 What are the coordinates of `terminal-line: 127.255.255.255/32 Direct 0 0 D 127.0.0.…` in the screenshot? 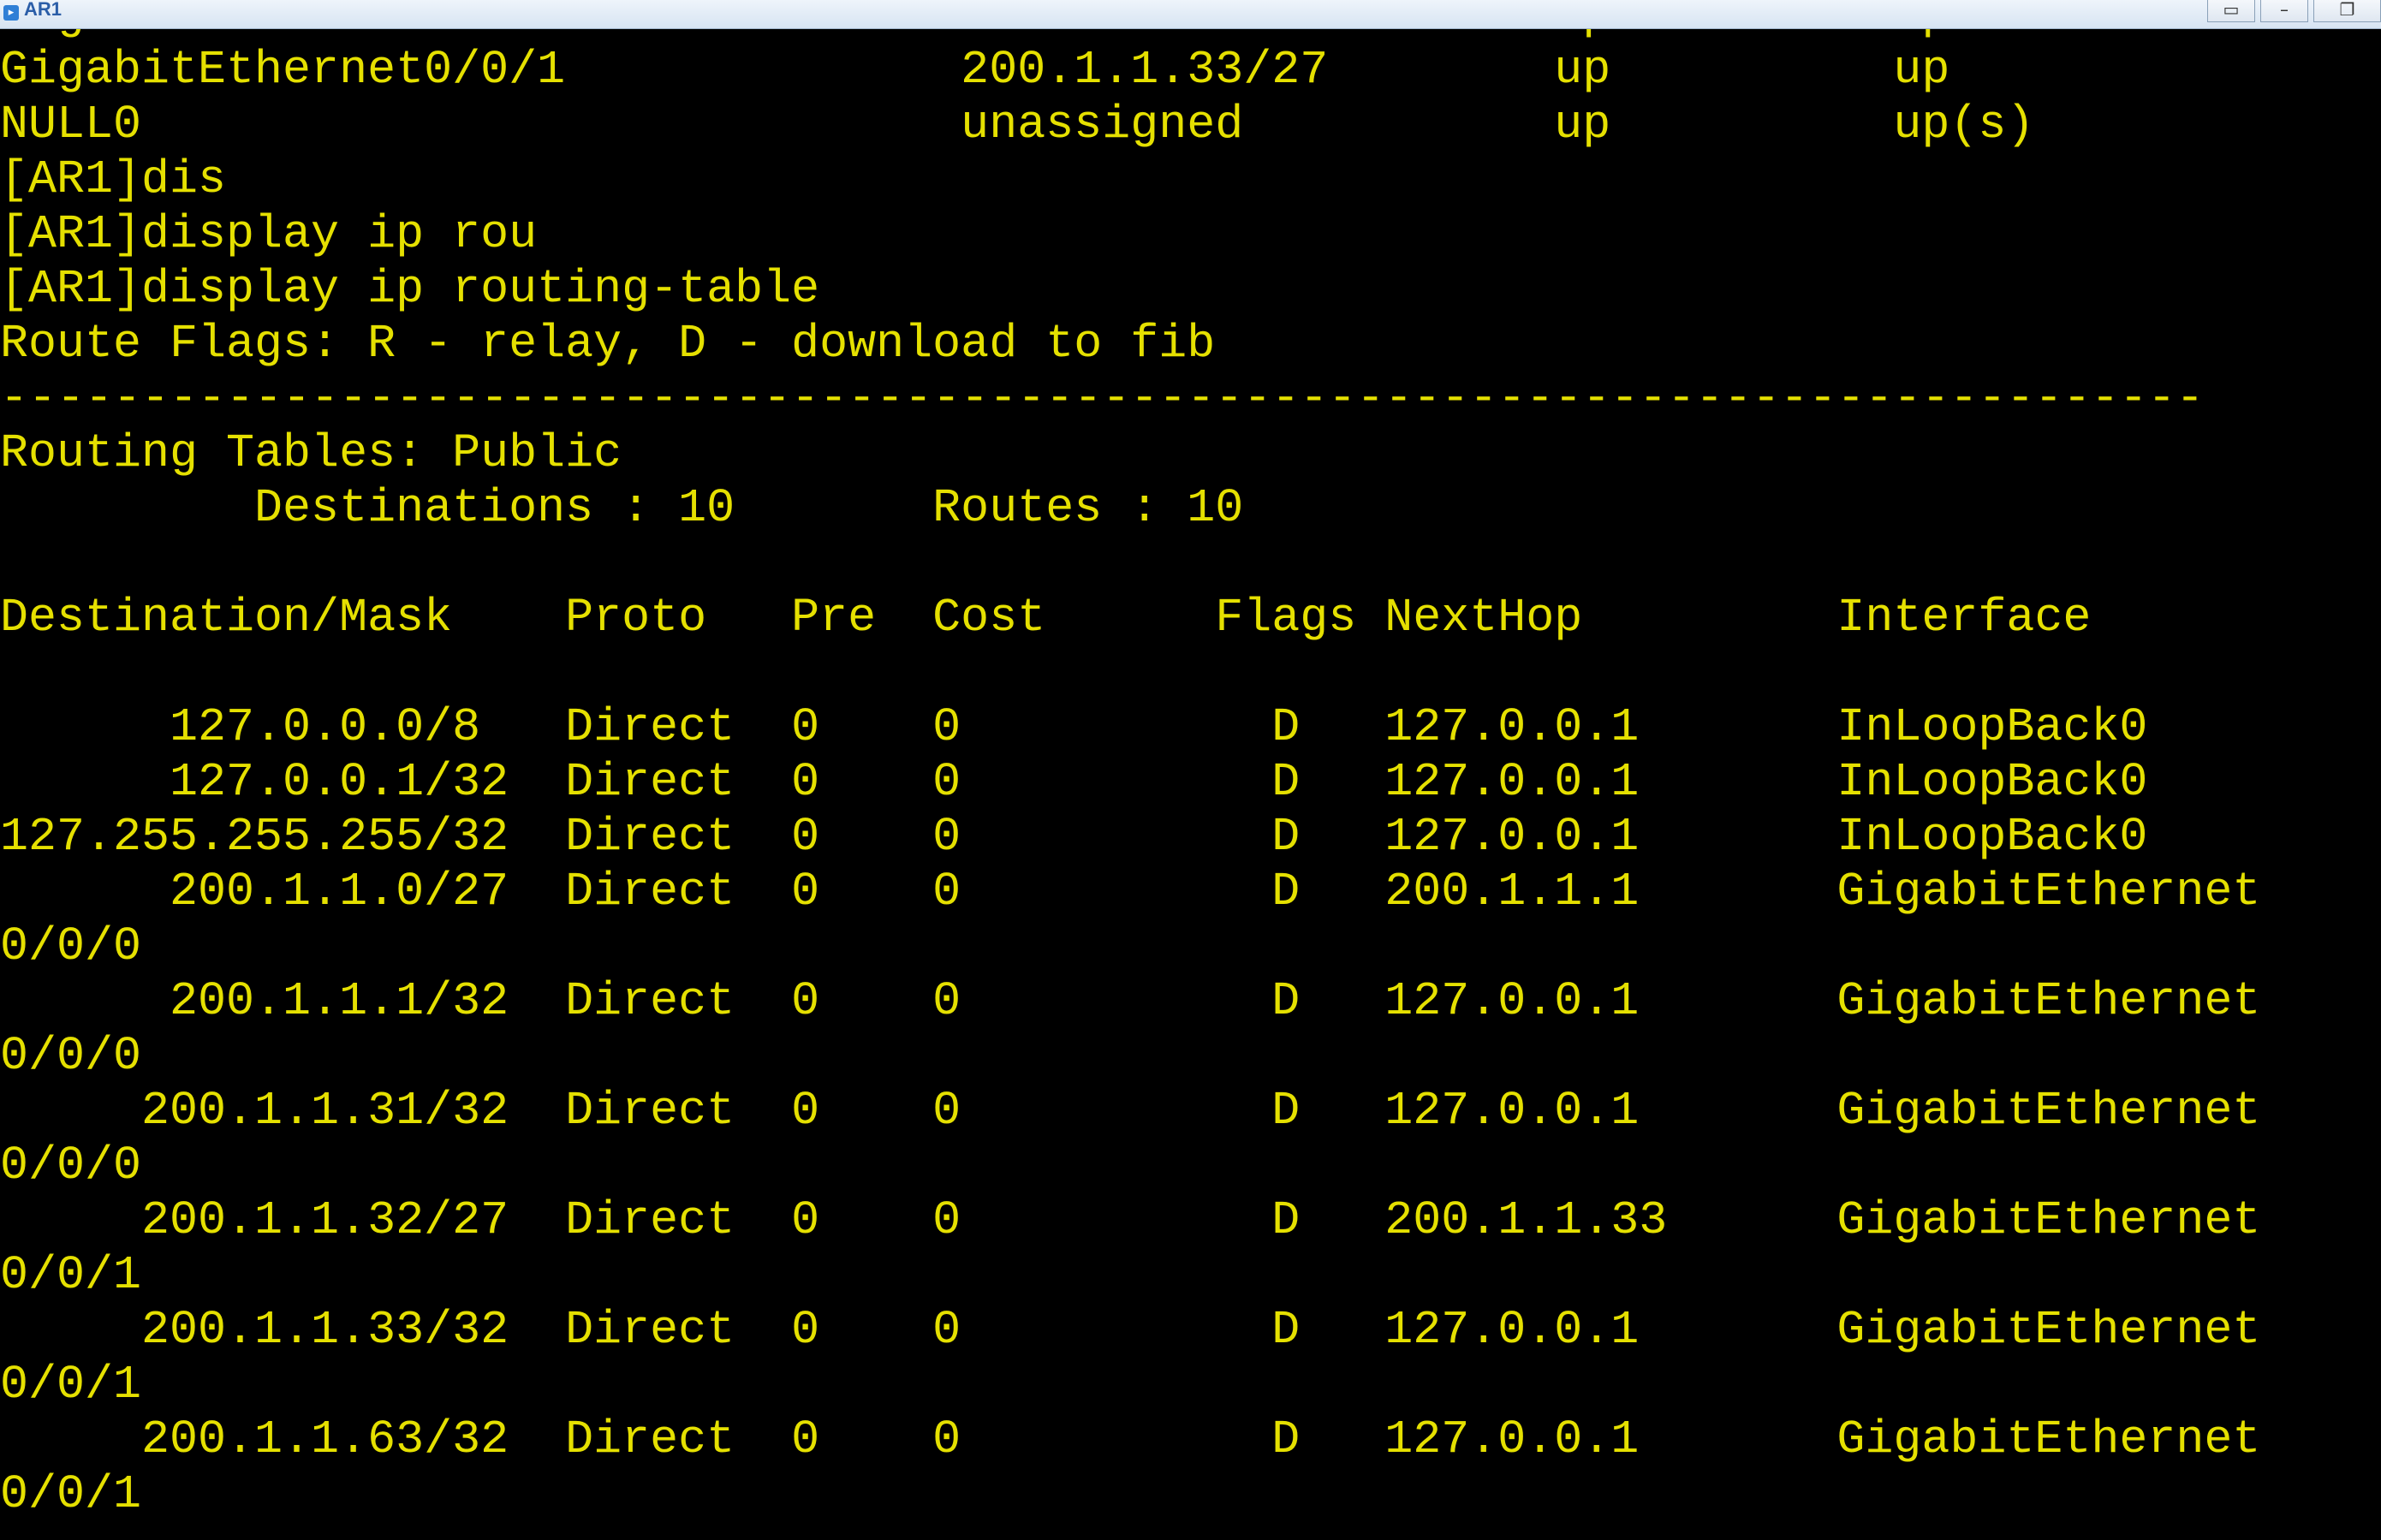 It's located at (1074, 837).